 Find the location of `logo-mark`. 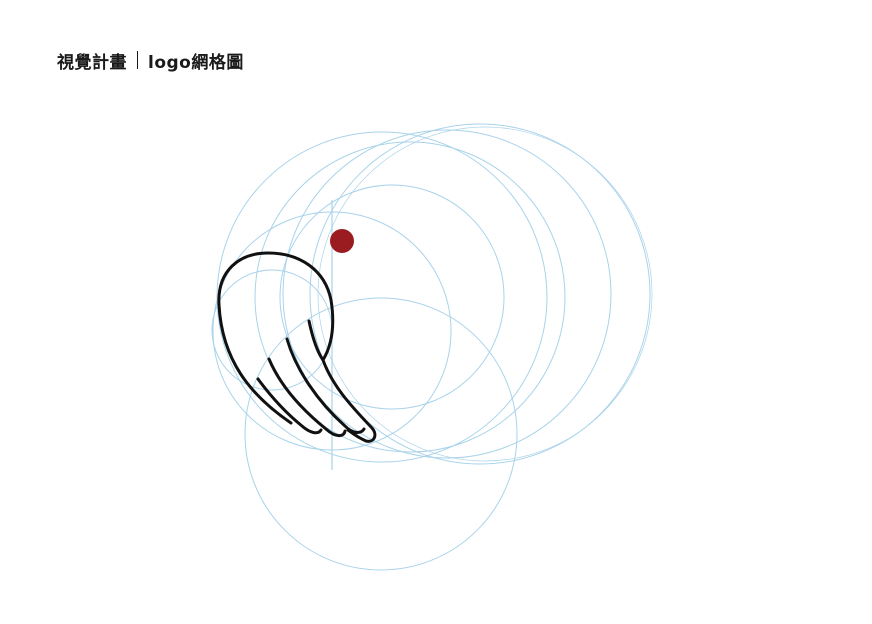

logo-mark is located at coordinates (297, 347).